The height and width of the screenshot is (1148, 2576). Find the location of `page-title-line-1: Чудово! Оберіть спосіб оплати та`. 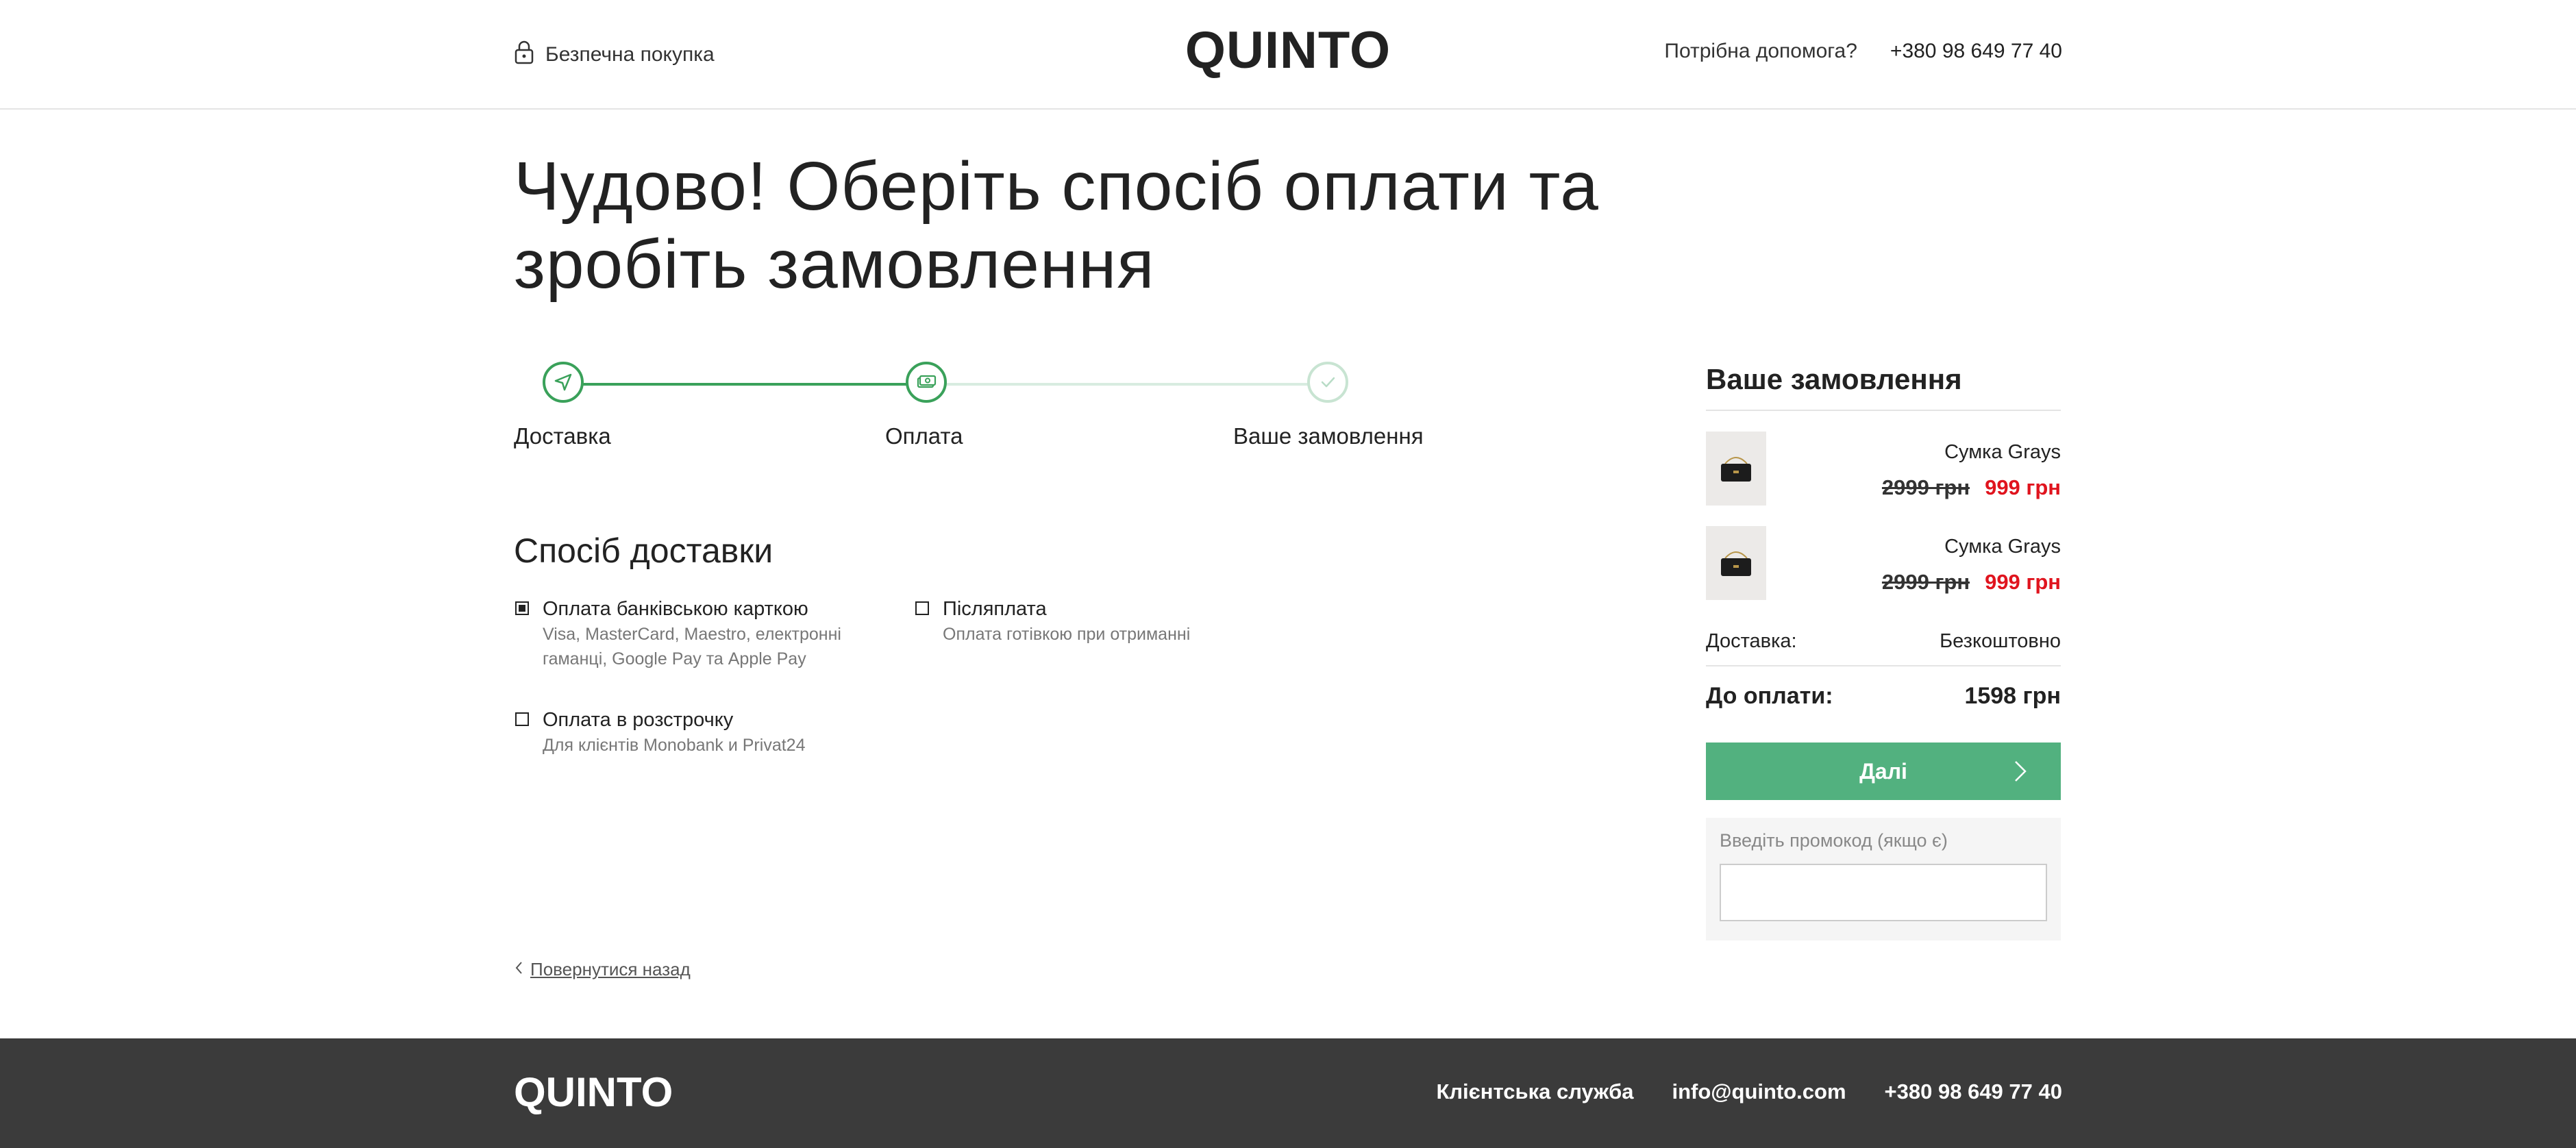

page-title-line-1: Чудово! Оберіть спосіб оплати та is located at coordinates (1056, 186).